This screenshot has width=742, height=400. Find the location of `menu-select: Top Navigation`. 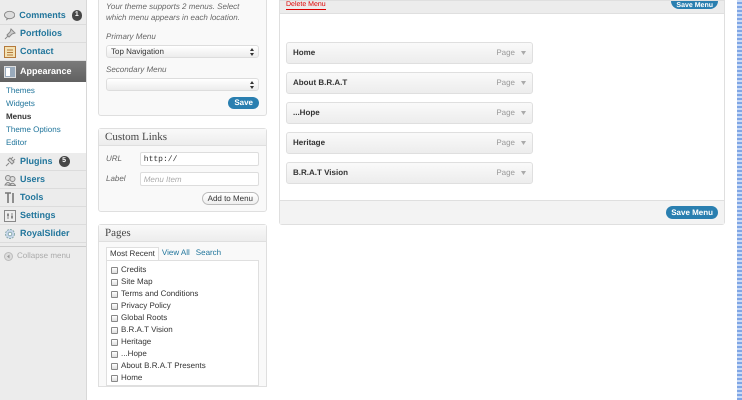

menu-select: Top Navigation is located at coordinates (182, 51).